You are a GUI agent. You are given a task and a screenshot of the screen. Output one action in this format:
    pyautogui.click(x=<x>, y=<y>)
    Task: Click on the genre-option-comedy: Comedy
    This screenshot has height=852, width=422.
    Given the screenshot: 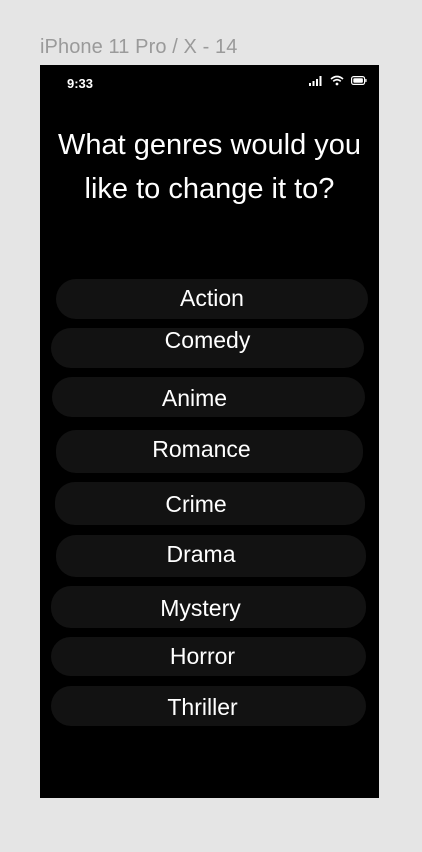 What is the action you would take?
    pyautogui.click(x=207, y=348)
    